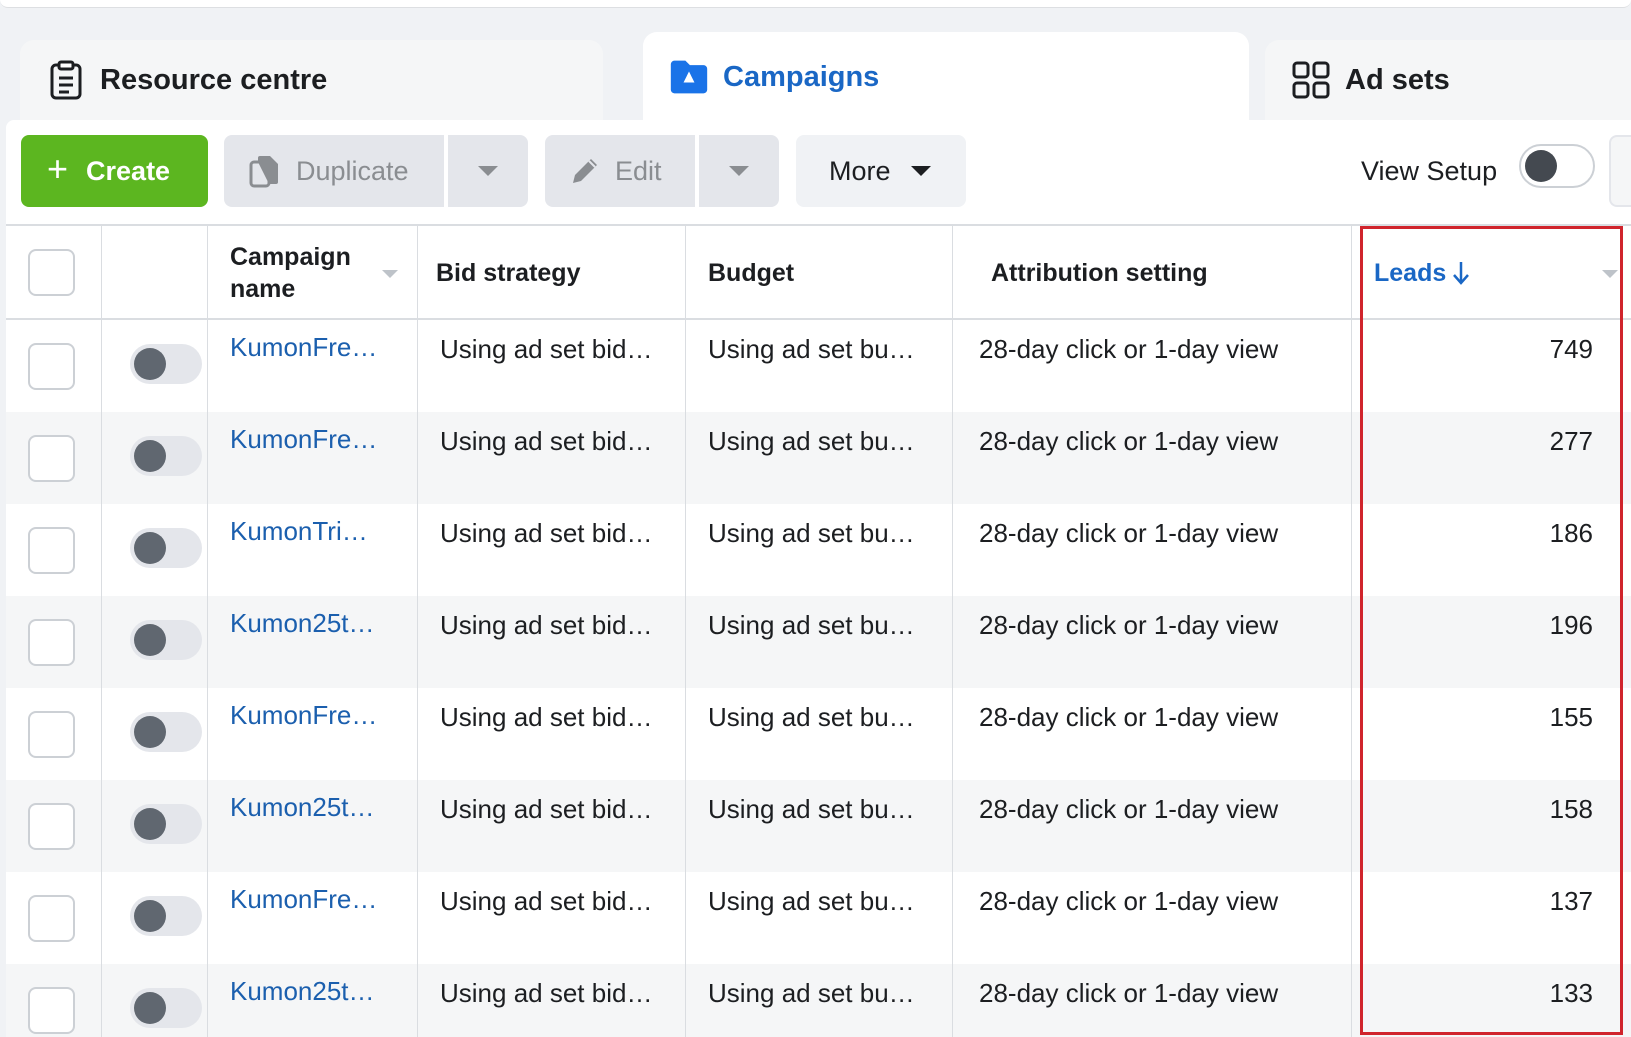  What do you see at coordinates (1571, 441) in the screenshot?
I see `leads-value: 277` at bounding box center [1571, 441].